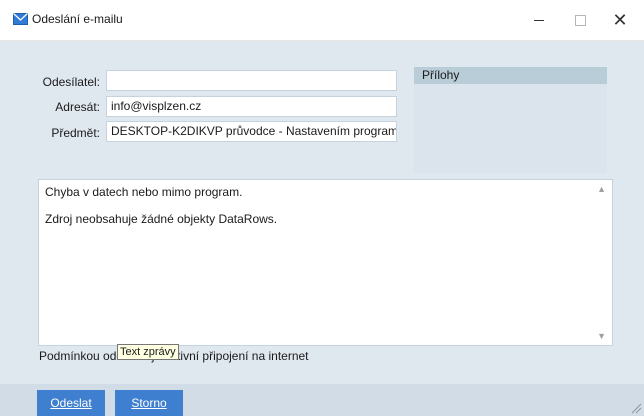  What do you see at coordinates (601, 189) in the screenshot?
I see `scroll-up-icon: ▲` at bounding box center [601, 189].